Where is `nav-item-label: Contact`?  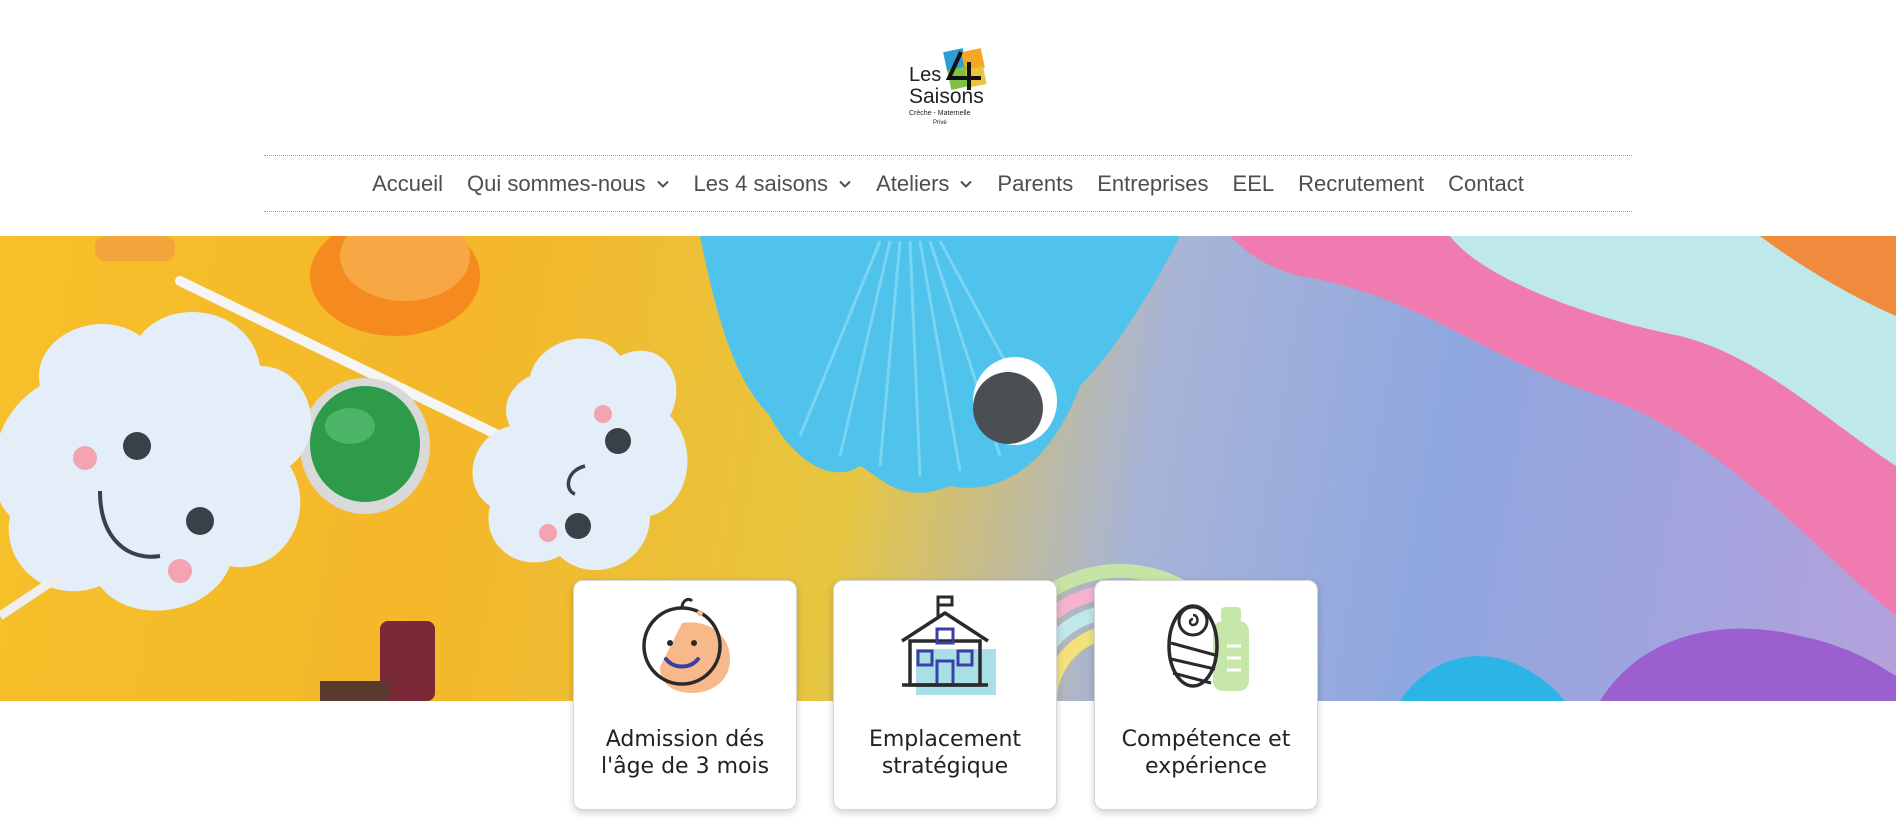 nav-item-label: Contact is located at coordinates (1486, 183).